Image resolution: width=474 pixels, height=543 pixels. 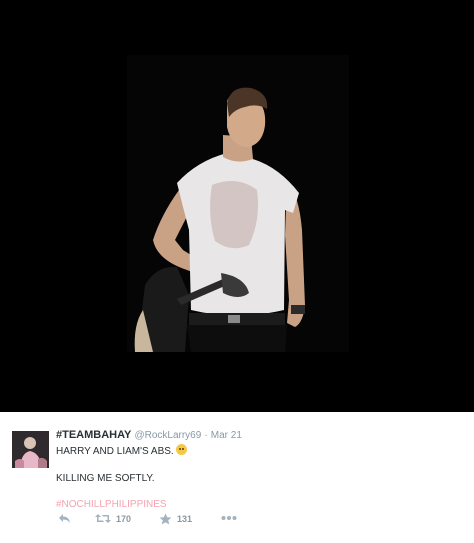 What do you see at coordinates (113, 518) in the screenshot?
I see `retweet-button: 170` at bounding box center [113, 518].